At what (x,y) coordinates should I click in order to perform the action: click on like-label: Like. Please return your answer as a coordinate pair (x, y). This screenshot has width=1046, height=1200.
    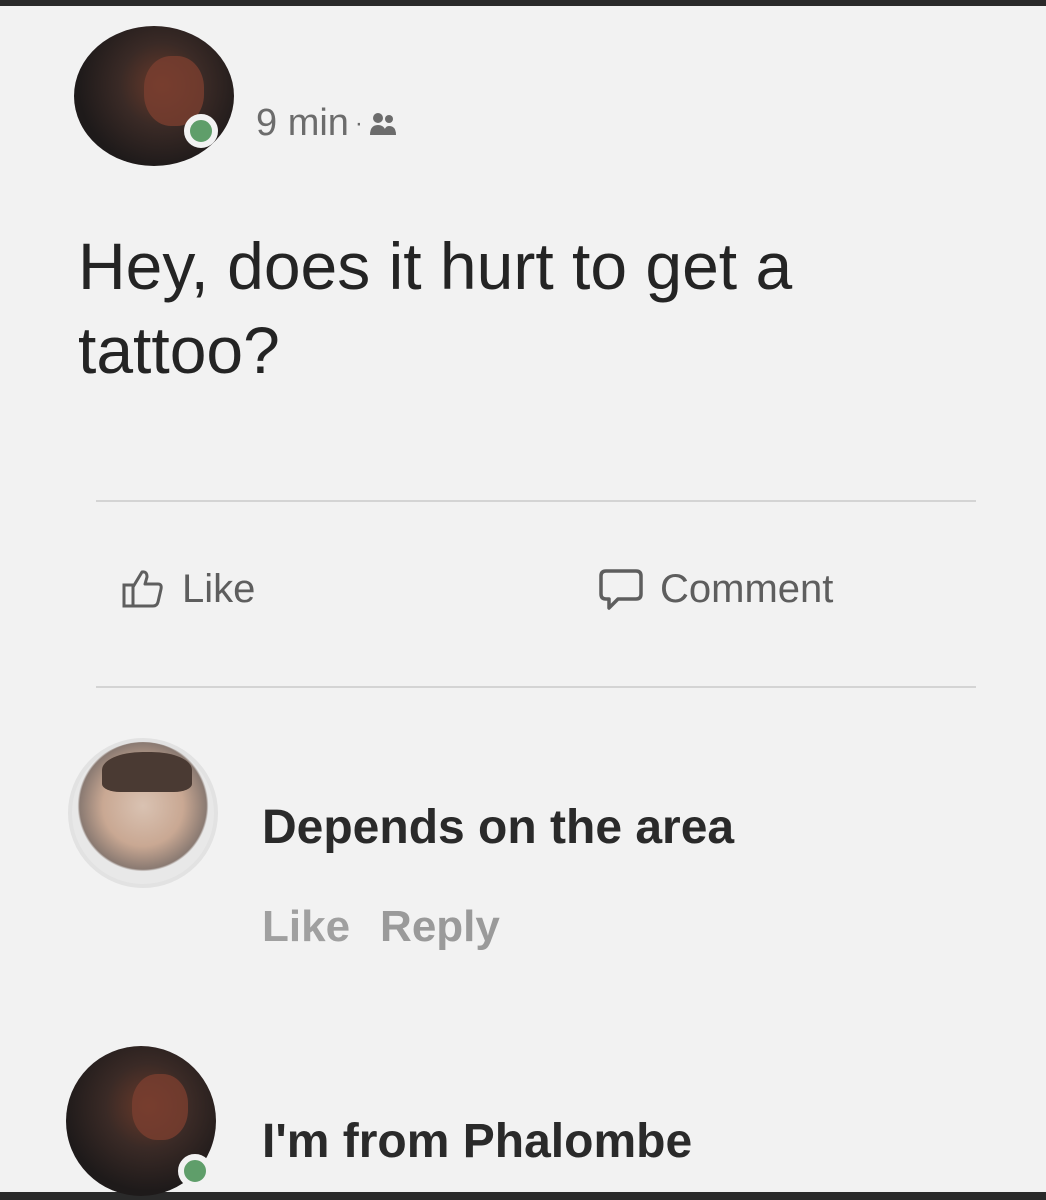
    Looking at the image, I should click on (219, 588).